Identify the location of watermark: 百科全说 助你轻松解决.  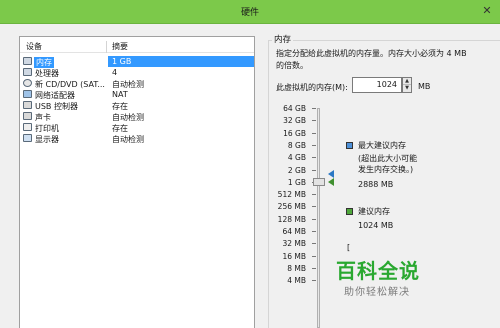
(402, 285).